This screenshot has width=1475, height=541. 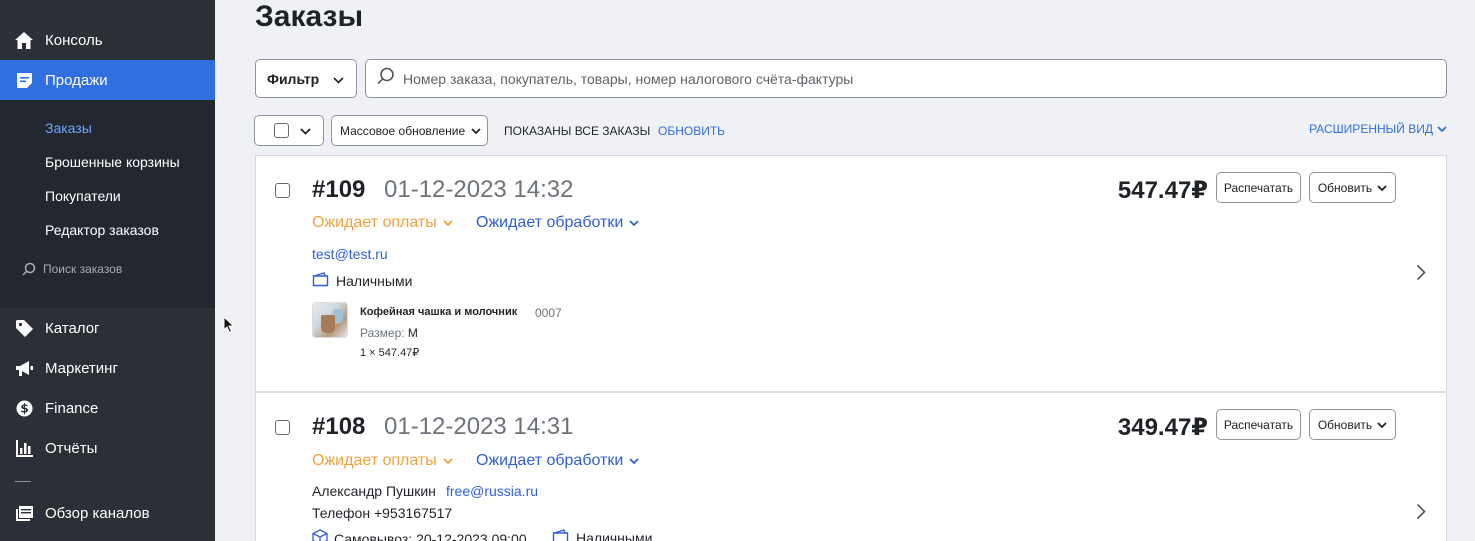 I want to click on page-title: Заказы, so click(x=309, y=16).